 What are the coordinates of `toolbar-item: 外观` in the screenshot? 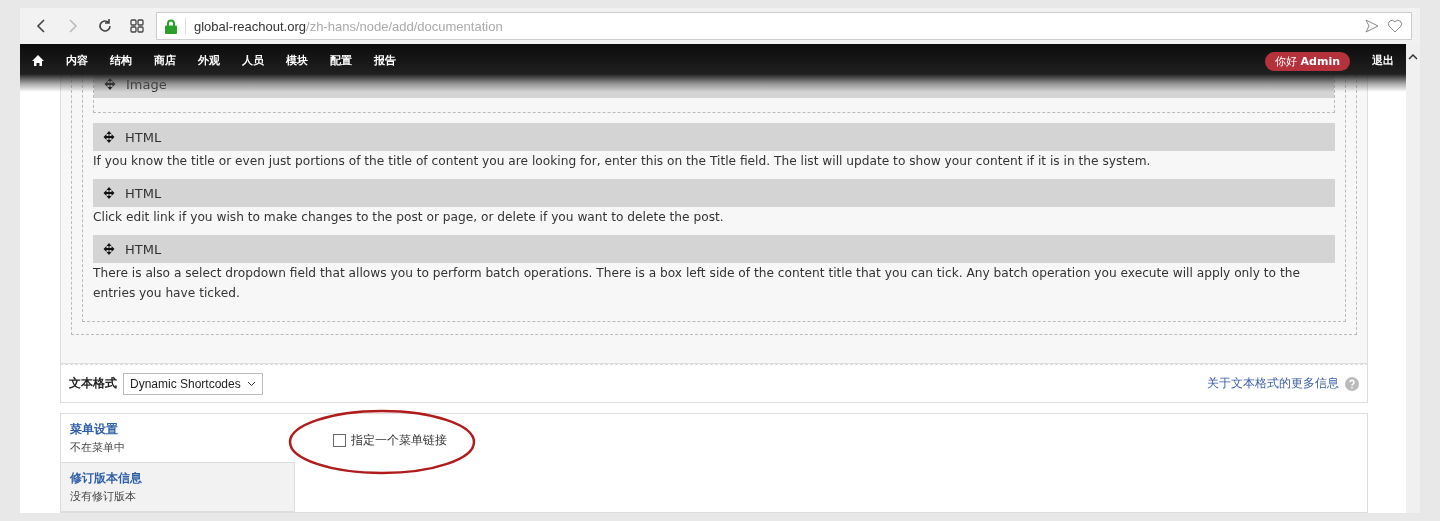 It's located at (209, 60).